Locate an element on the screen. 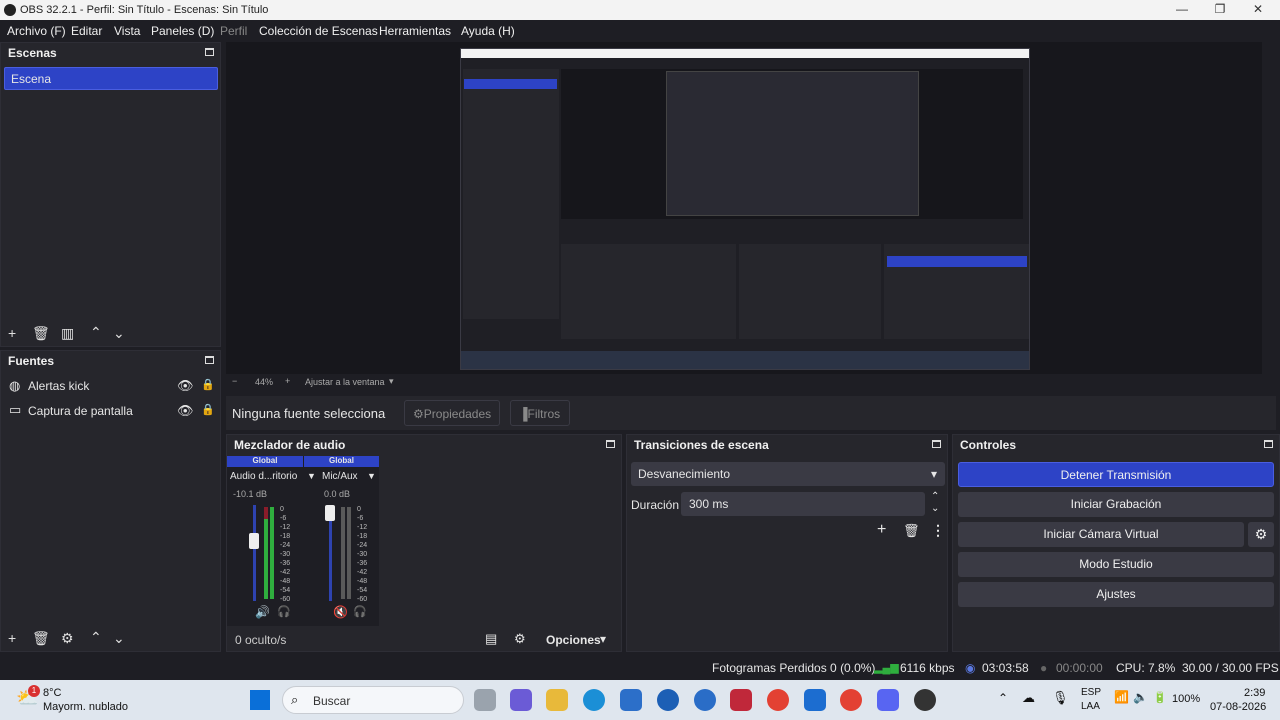 The image size is (1280, 720). remove-scene-icon: 🗑 is located at coordinates (41, 333).